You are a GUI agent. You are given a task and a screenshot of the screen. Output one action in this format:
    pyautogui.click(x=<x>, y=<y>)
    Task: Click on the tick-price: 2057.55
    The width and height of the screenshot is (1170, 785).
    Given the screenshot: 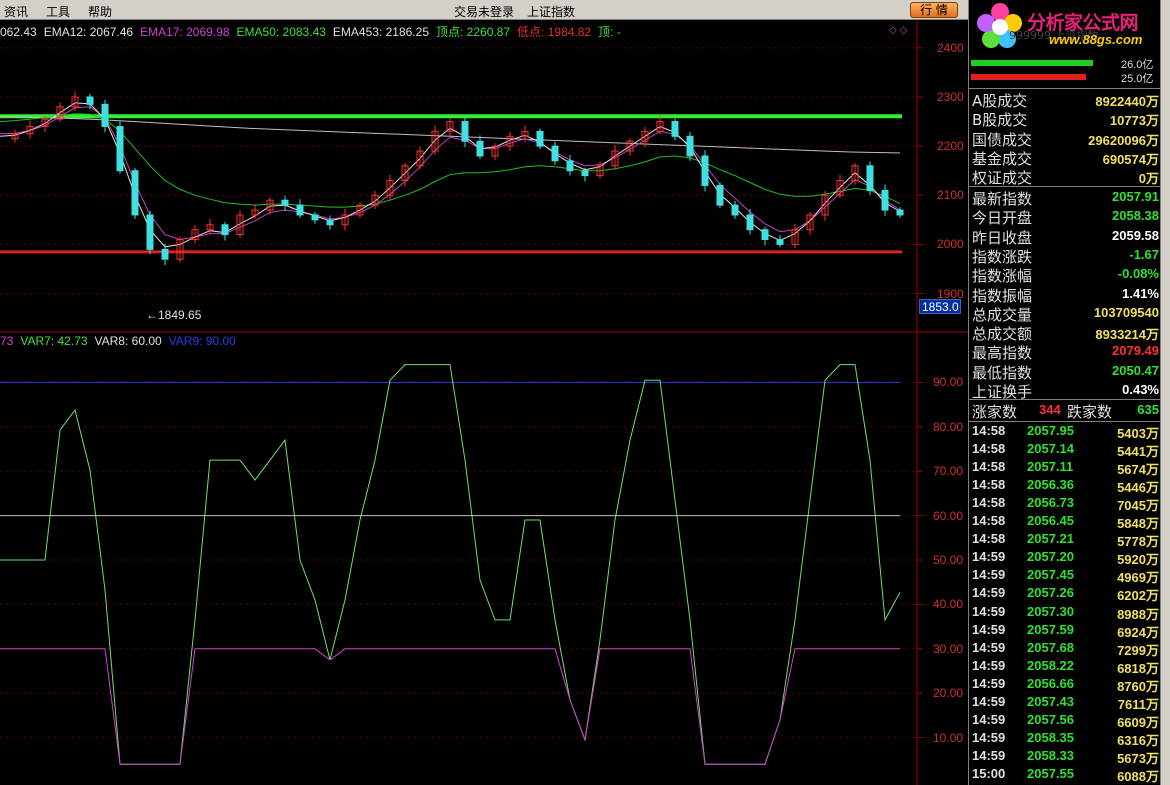 What is the action you would take?
    pyautogui.click(x=1050, y=773)
    